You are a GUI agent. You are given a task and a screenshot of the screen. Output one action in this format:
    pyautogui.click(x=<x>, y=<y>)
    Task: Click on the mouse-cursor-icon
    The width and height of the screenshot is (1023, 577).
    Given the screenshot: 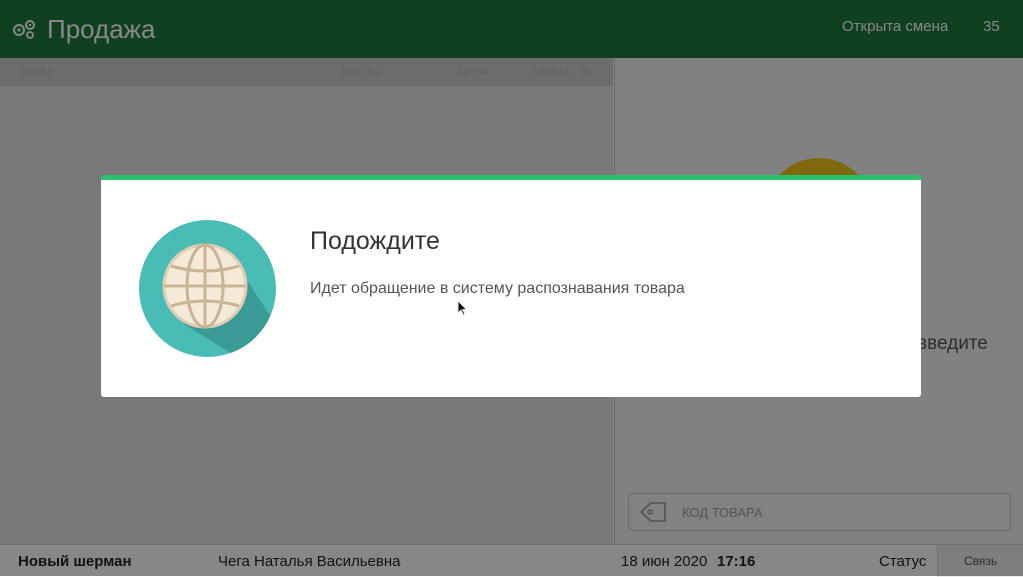 What is the action you would take?
    pyautogui.click(x=462, y=308)
    